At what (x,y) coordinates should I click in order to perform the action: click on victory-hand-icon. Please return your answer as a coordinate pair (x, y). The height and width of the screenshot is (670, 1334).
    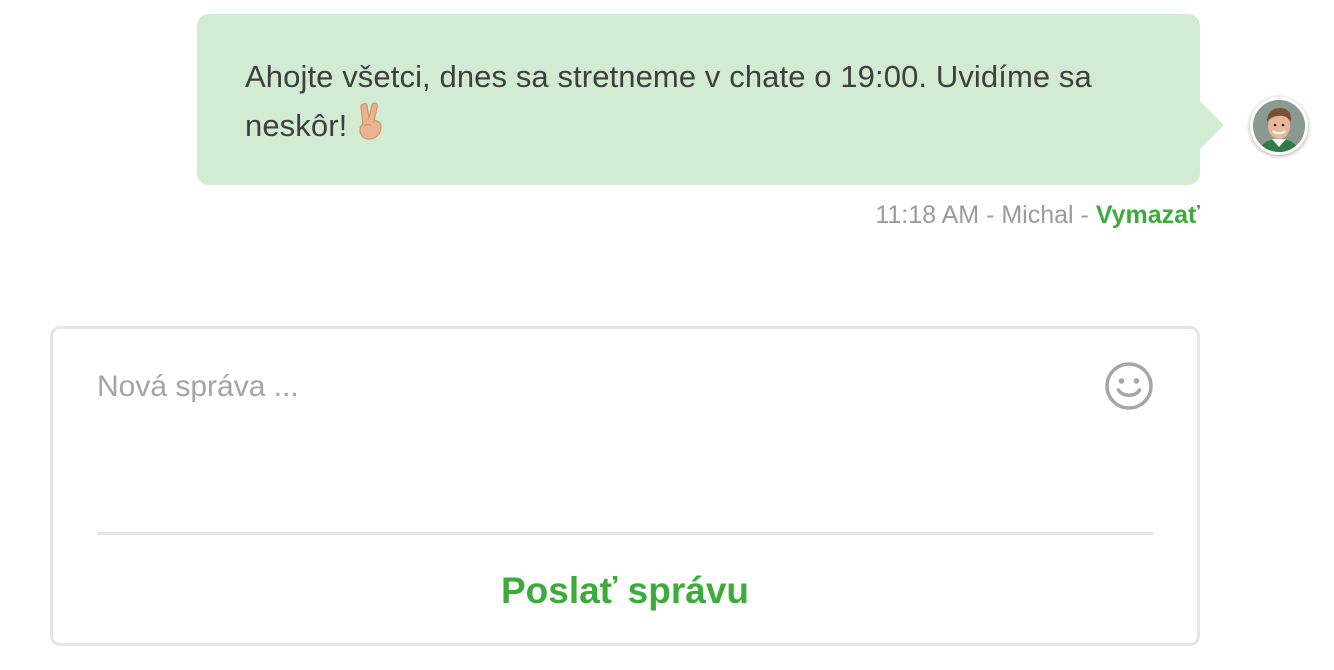
    Looking at the image, I should click on (371, 128).